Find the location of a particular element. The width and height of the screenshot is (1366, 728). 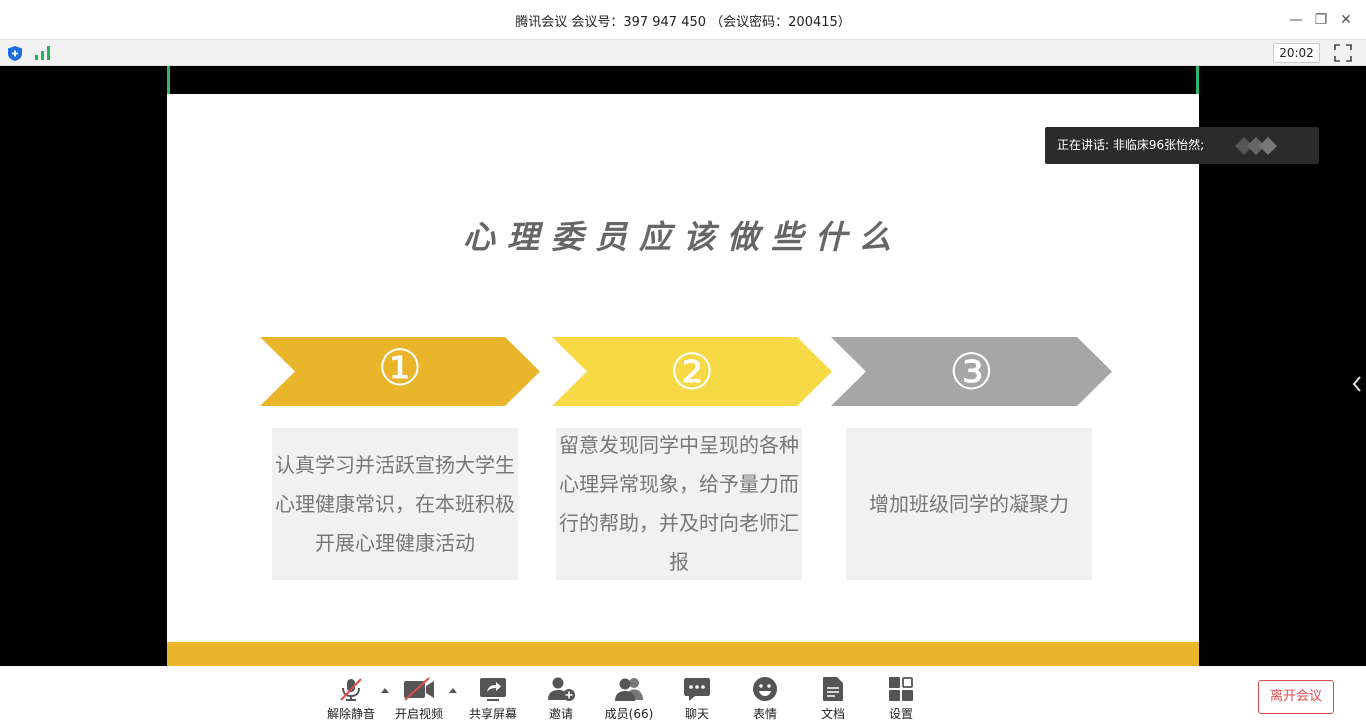

step-number-2: ② is located at coordinates (692, 372).